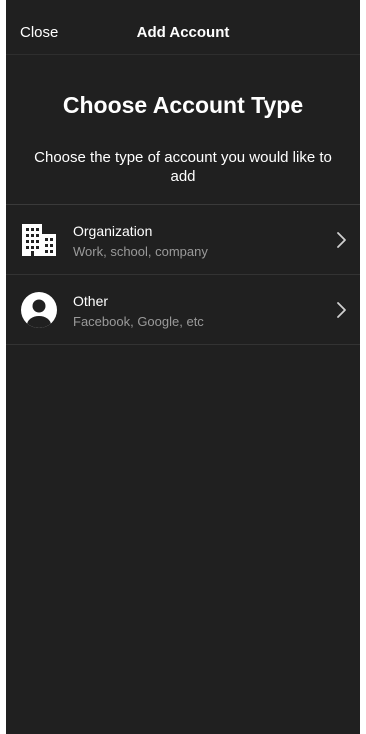 This screenshot has width=366, height=734. What do you see at coordinates (91, 301) in the screenshot?
I see `other-title: Other` at bounding box center [91, 301].